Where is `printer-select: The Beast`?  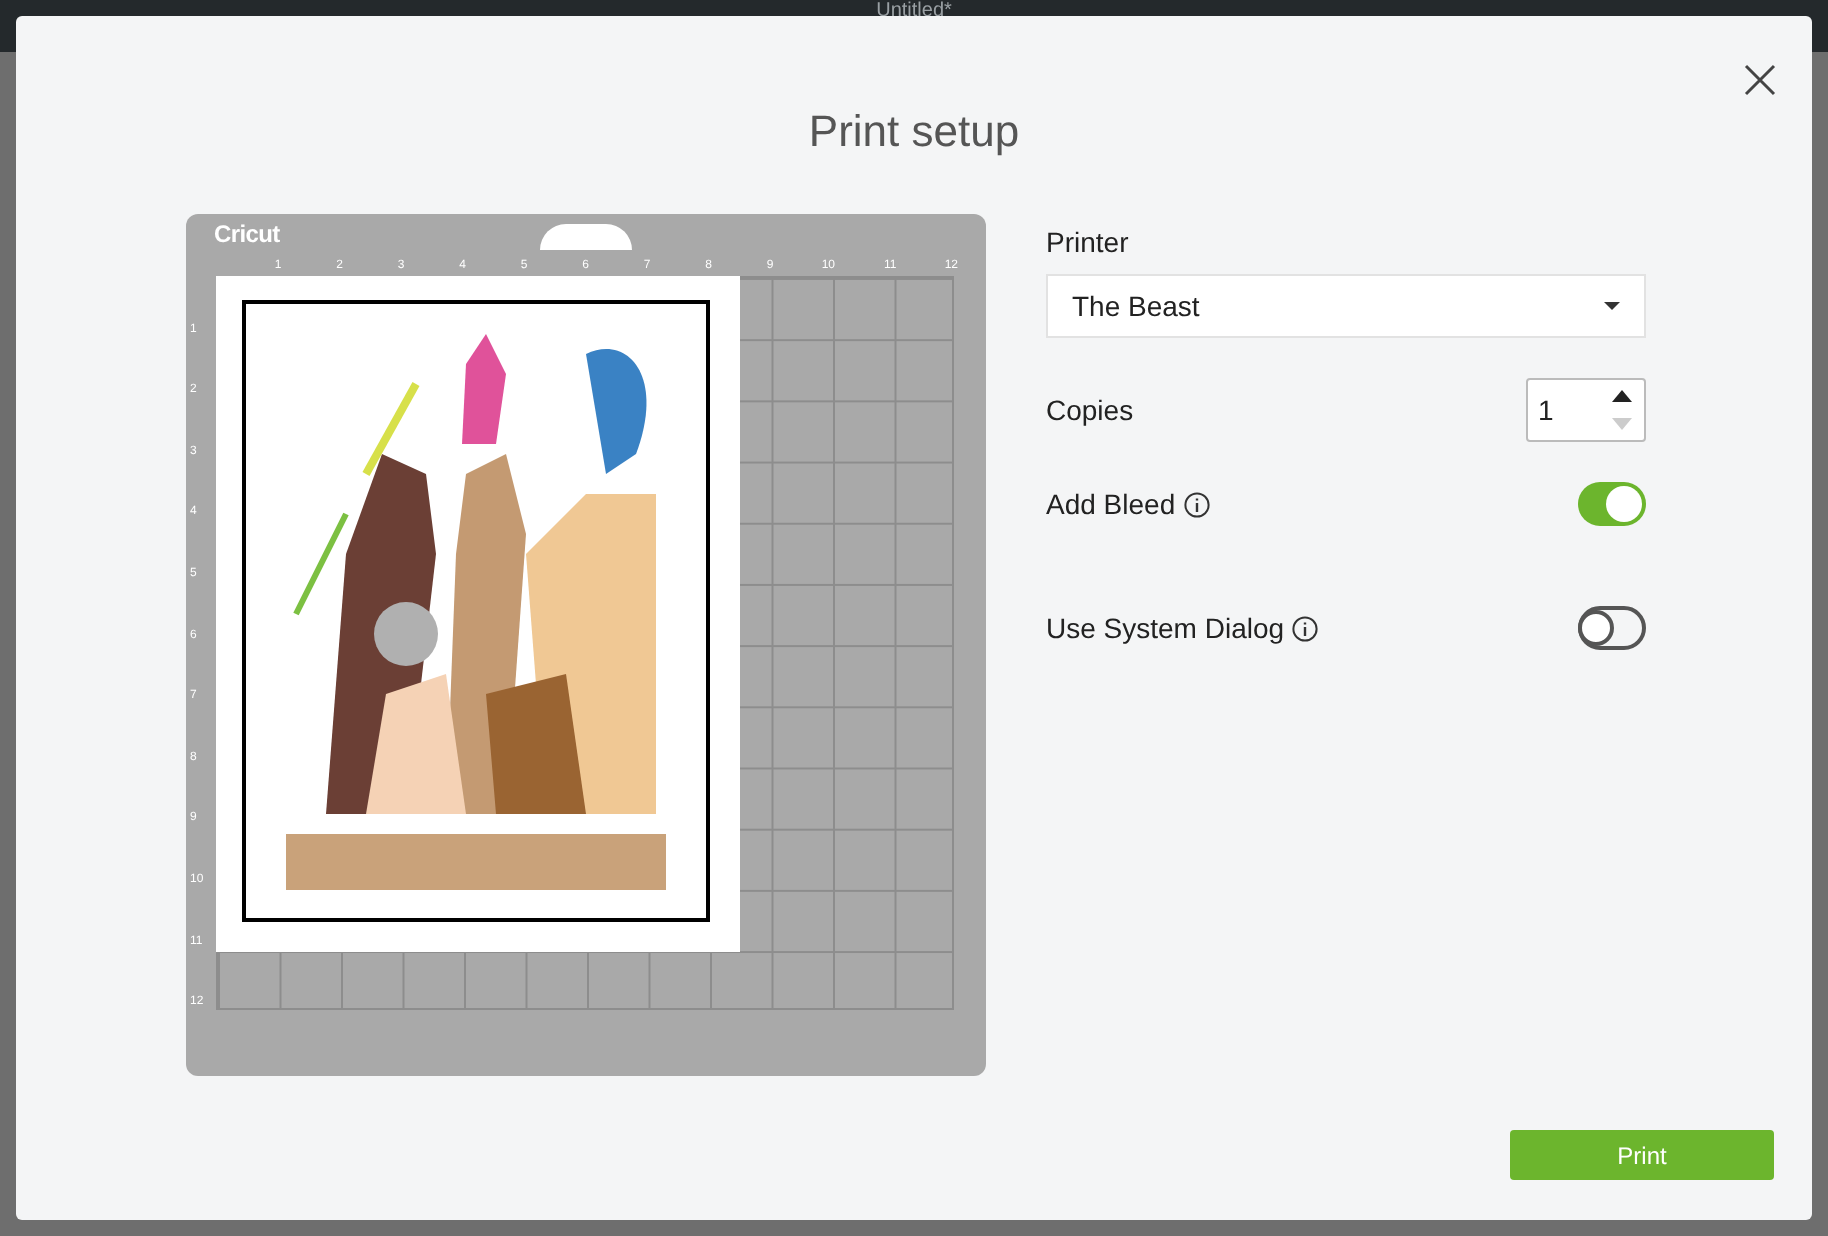
printer-select: The Beast is located at coordinates (1346, 306).